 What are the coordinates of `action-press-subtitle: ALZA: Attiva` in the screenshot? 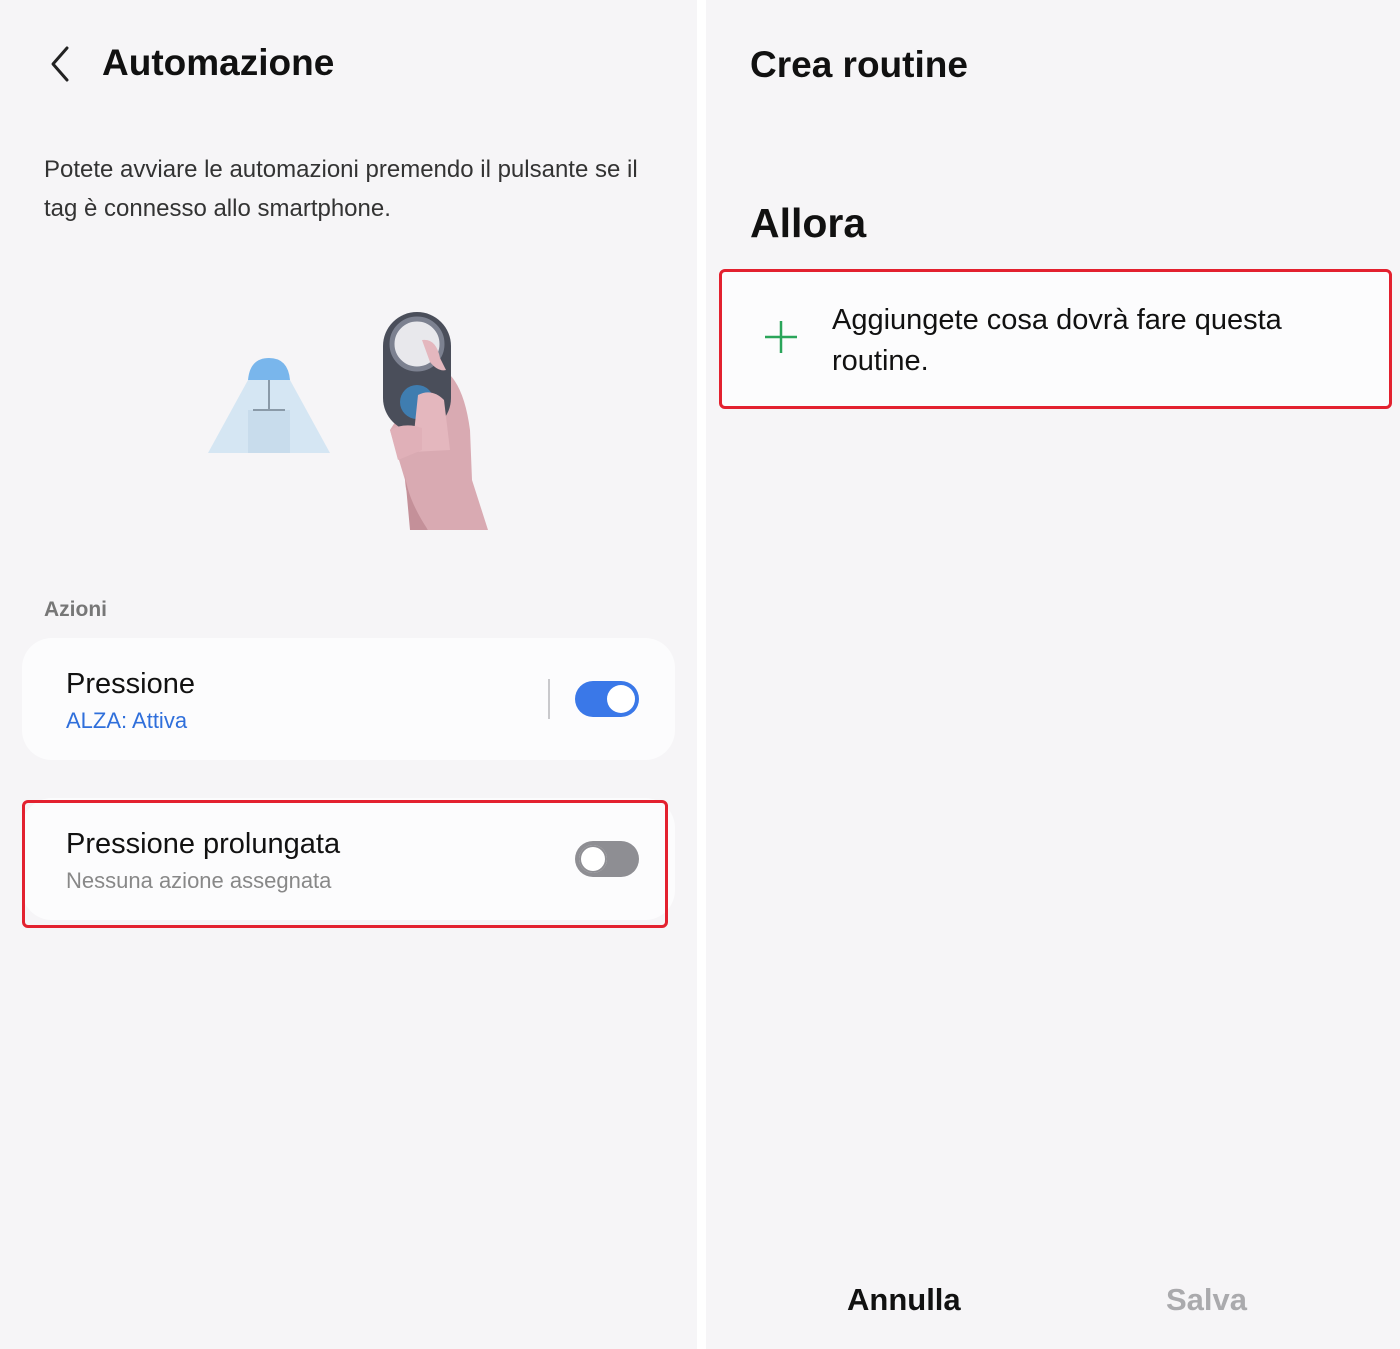 It's located at (127, 720).